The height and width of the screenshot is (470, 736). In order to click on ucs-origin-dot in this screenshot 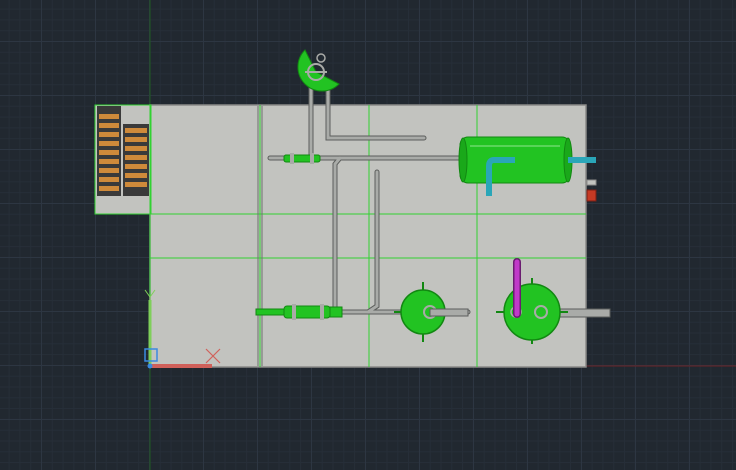, I will do `click(150, 366)`.